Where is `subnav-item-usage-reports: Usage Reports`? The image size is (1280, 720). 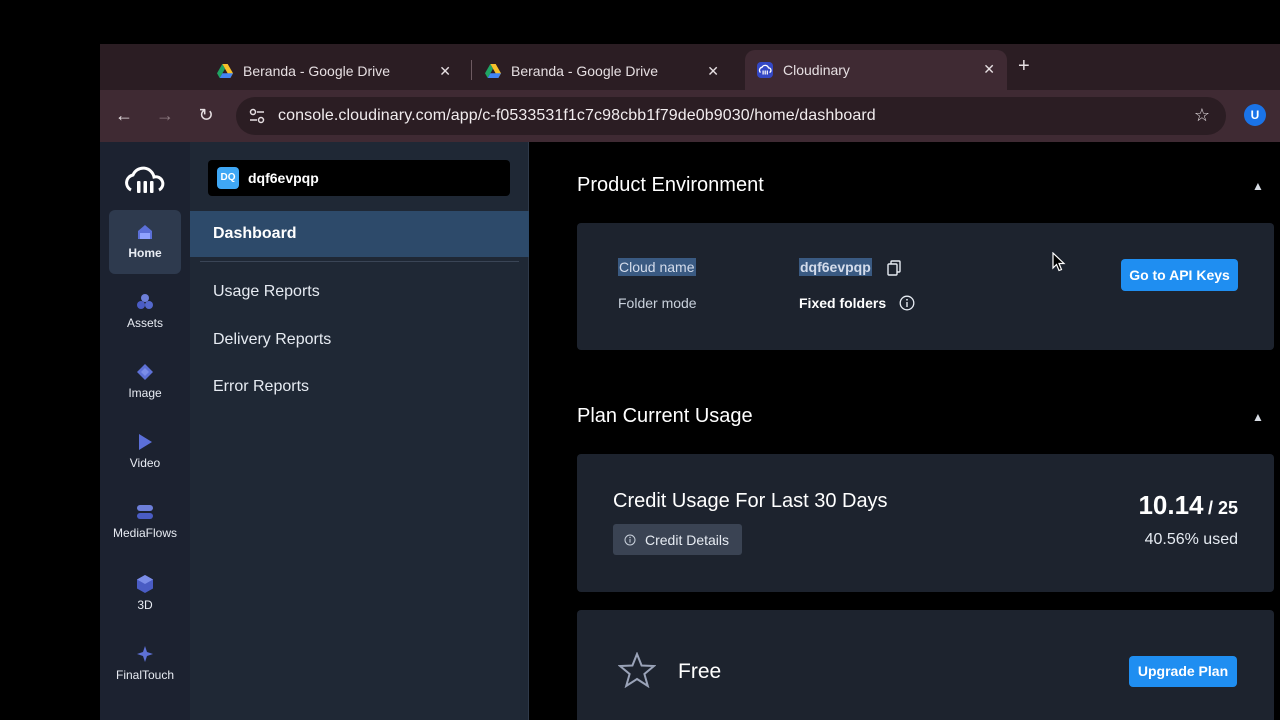
subnav-item-usage-reports: Usage Reports is located at coordinates (266, 292).